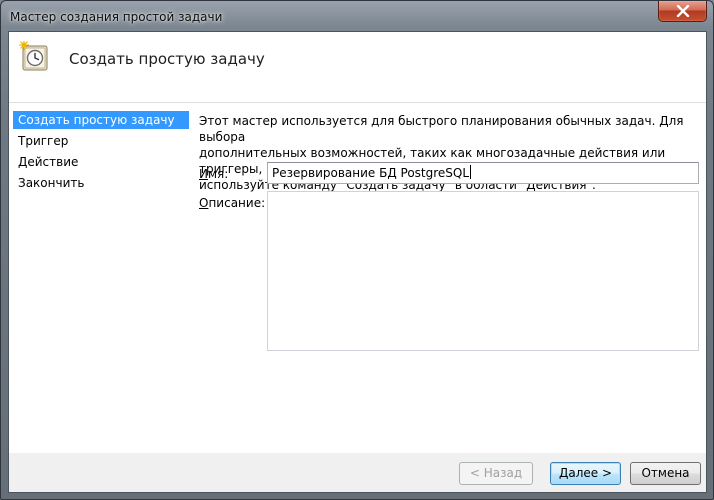  Describe the element at coordinates (33, 56) in the screenshot. I see `task-clock-icon` at that location.